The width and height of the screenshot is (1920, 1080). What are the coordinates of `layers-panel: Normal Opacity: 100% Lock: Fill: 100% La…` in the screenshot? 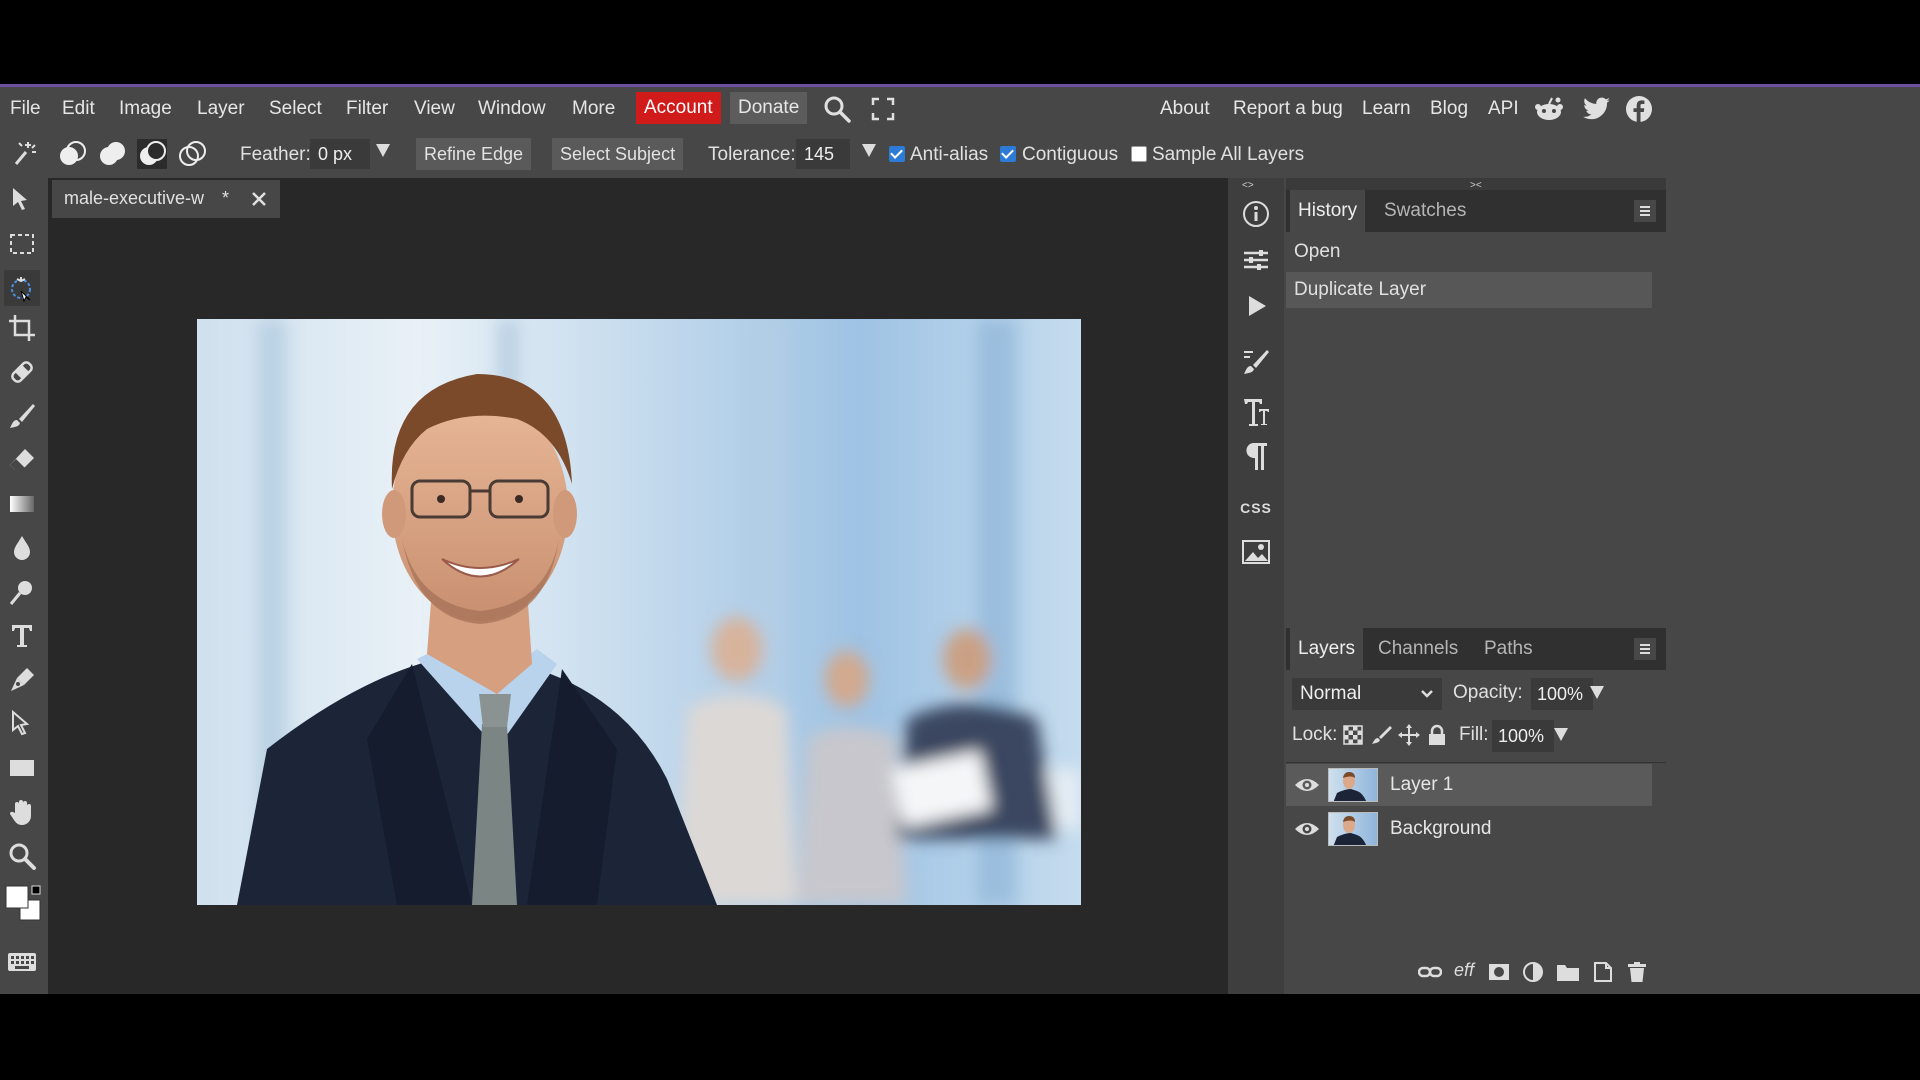 It's located at (1476, 832).